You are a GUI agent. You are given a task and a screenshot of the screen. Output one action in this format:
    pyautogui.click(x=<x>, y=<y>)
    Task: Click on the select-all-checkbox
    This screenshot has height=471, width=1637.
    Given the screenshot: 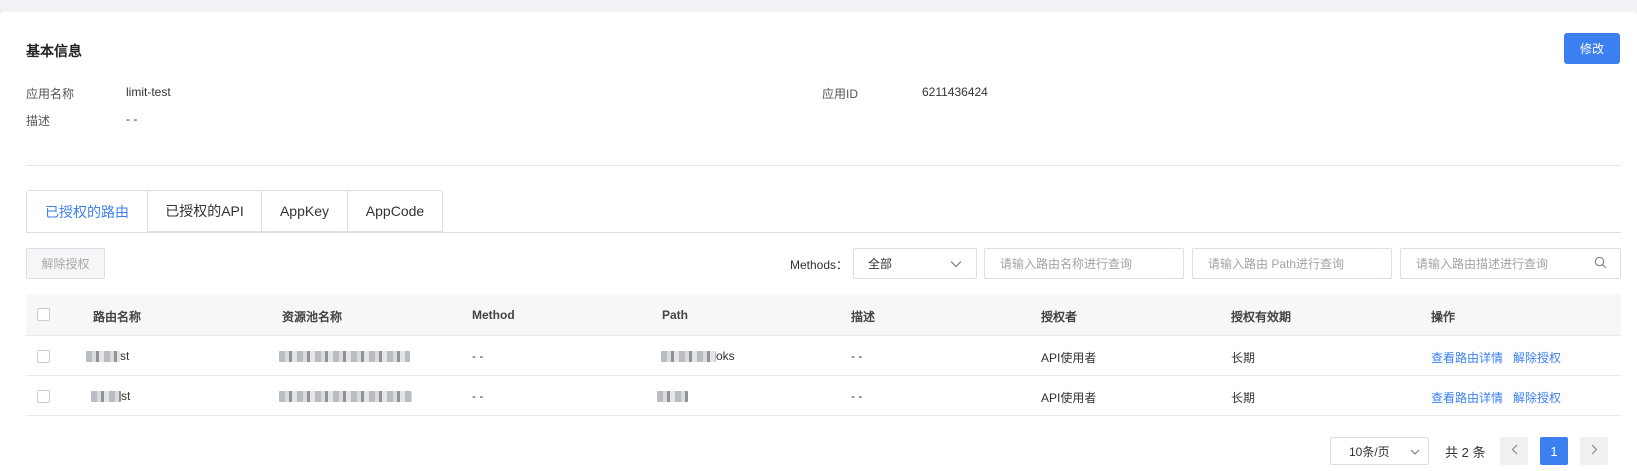 What is the action you would take?
    pyautogui.click(x=43, y=314)
    